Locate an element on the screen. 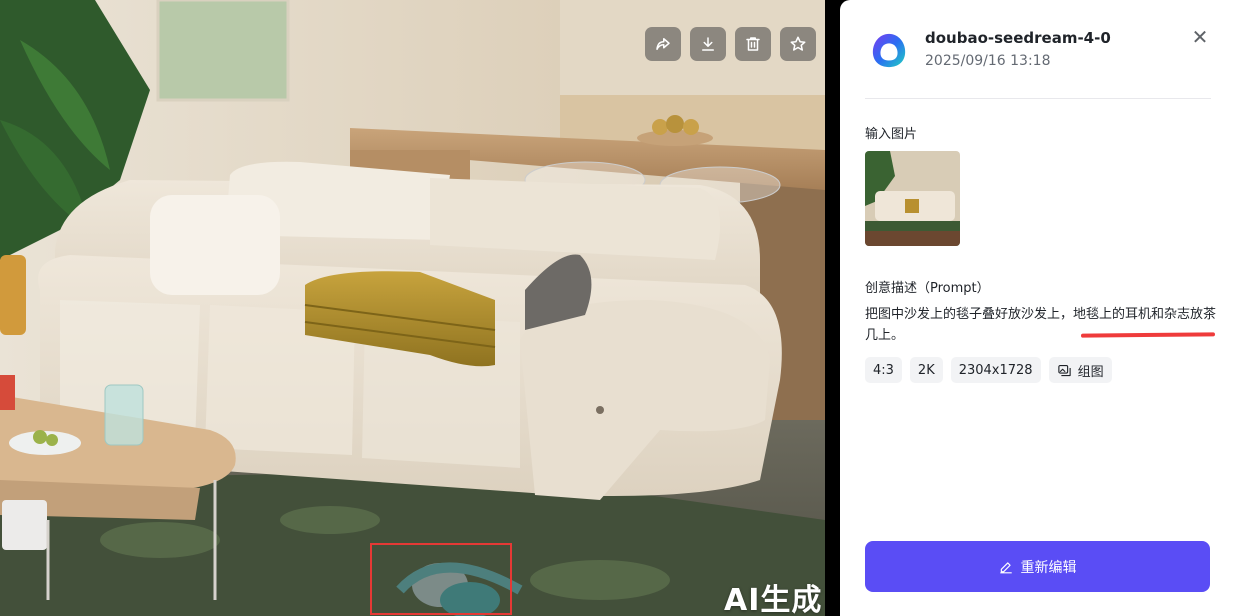 The image size is (1236, 616). model-name: doubao-seedream-4-0 is located at coordinates (1018, 38).